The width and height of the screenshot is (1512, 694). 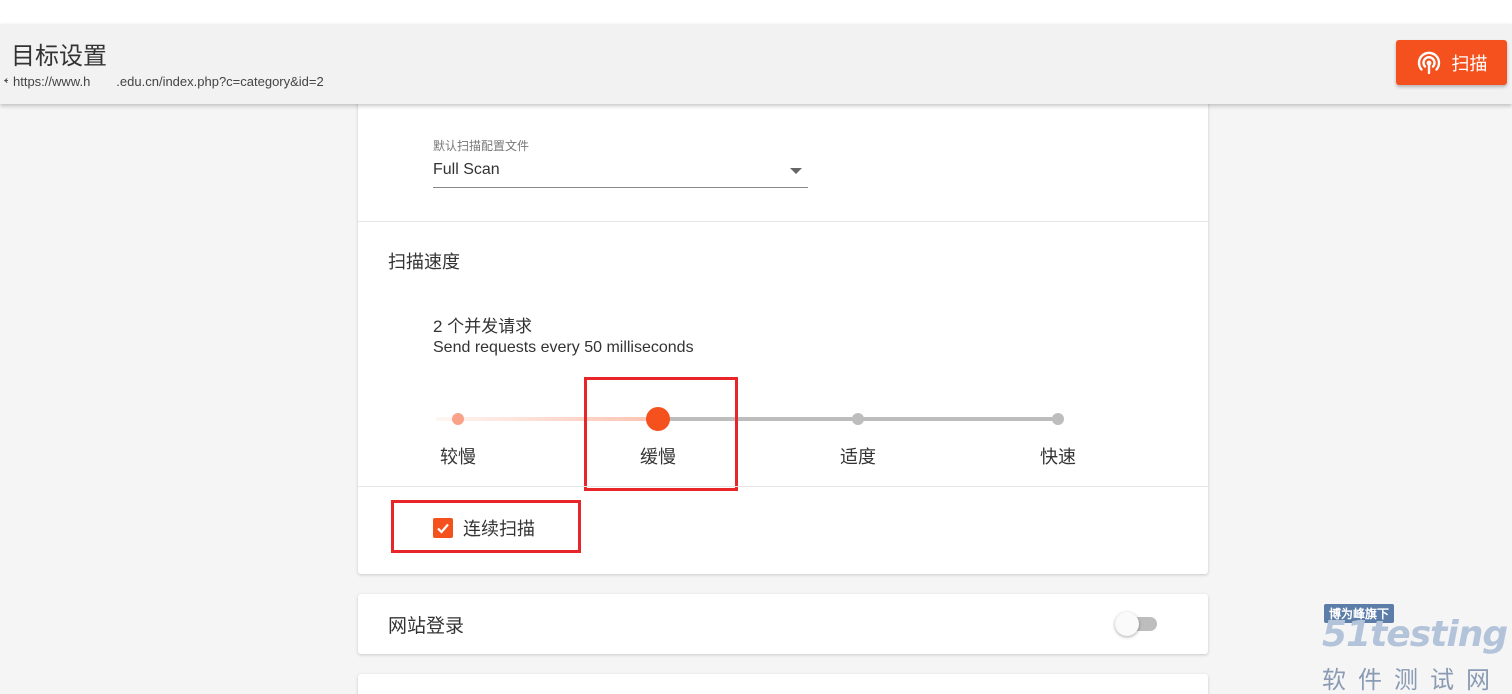 I want to click on scan-button: 扫描, so click(x=1451, y=62).